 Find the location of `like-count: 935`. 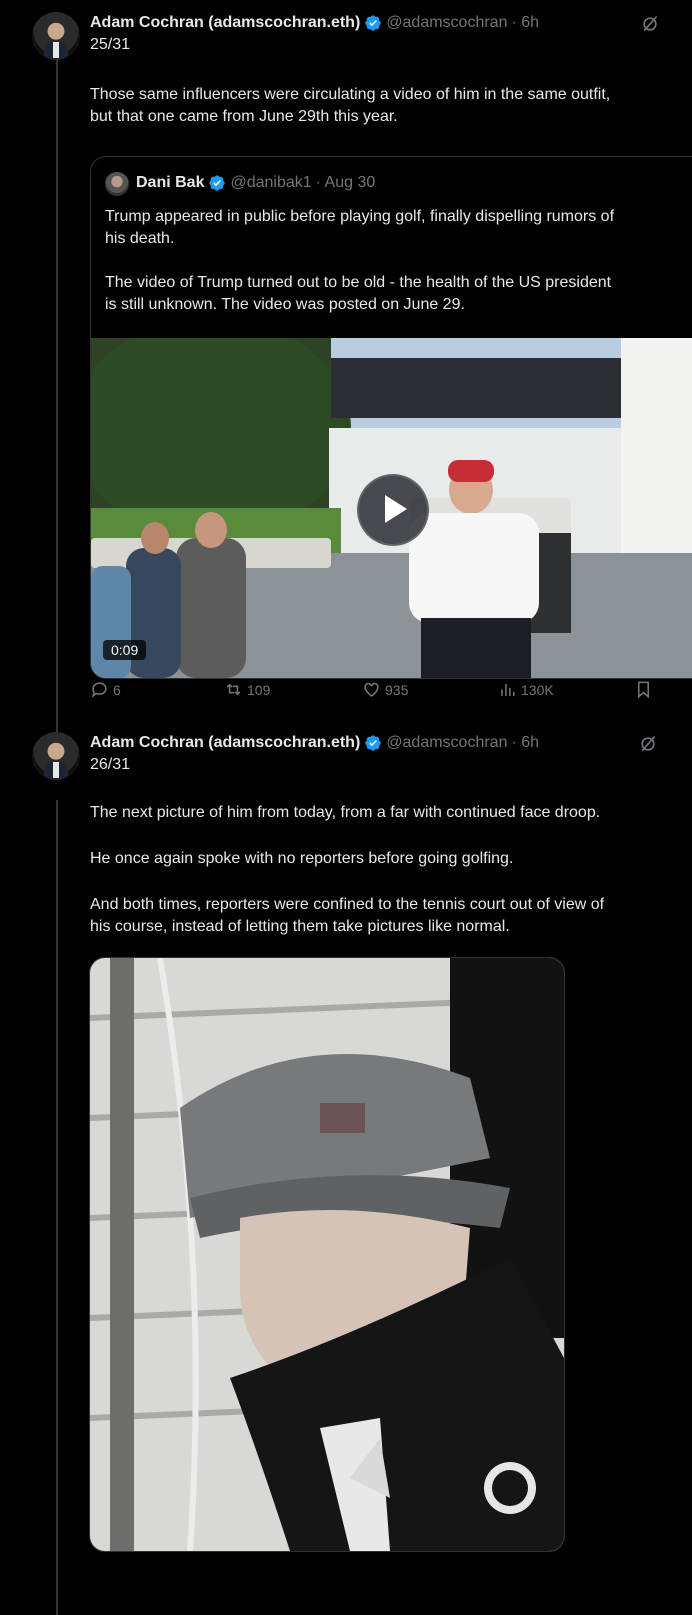

like-count: 935 is located at coordinates (397, 689).